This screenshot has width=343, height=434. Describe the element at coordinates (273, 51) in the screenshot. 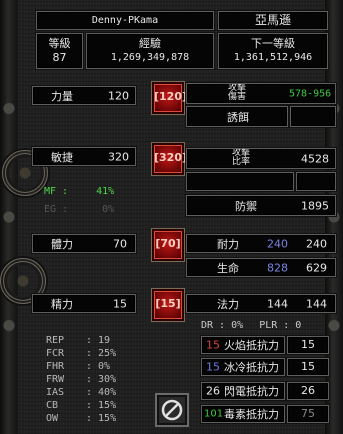

I see `next-level-box: 下一等級 1,361,512,946` at that location.